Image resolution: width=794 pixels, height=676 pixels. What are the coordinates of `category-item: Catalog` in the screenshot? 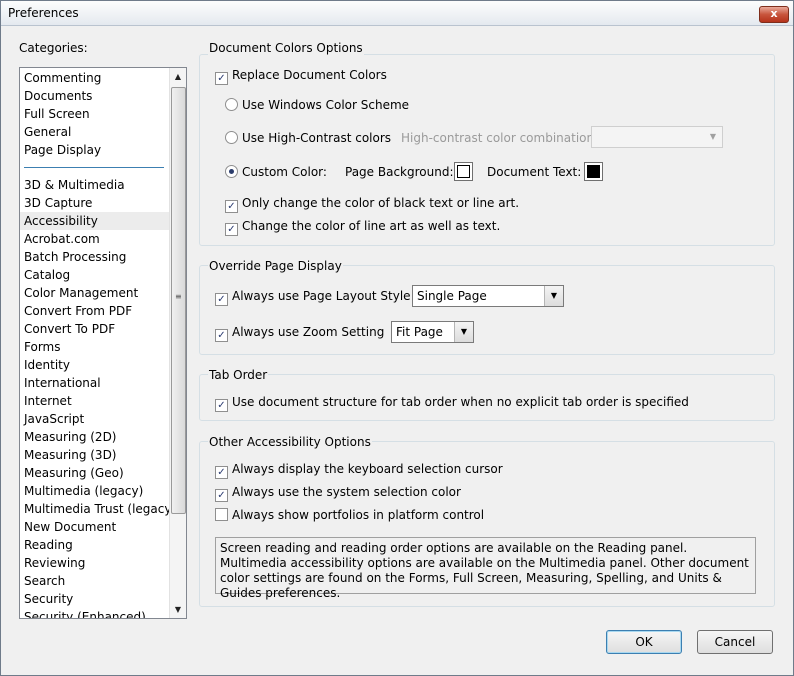 It's located at (95, 275).